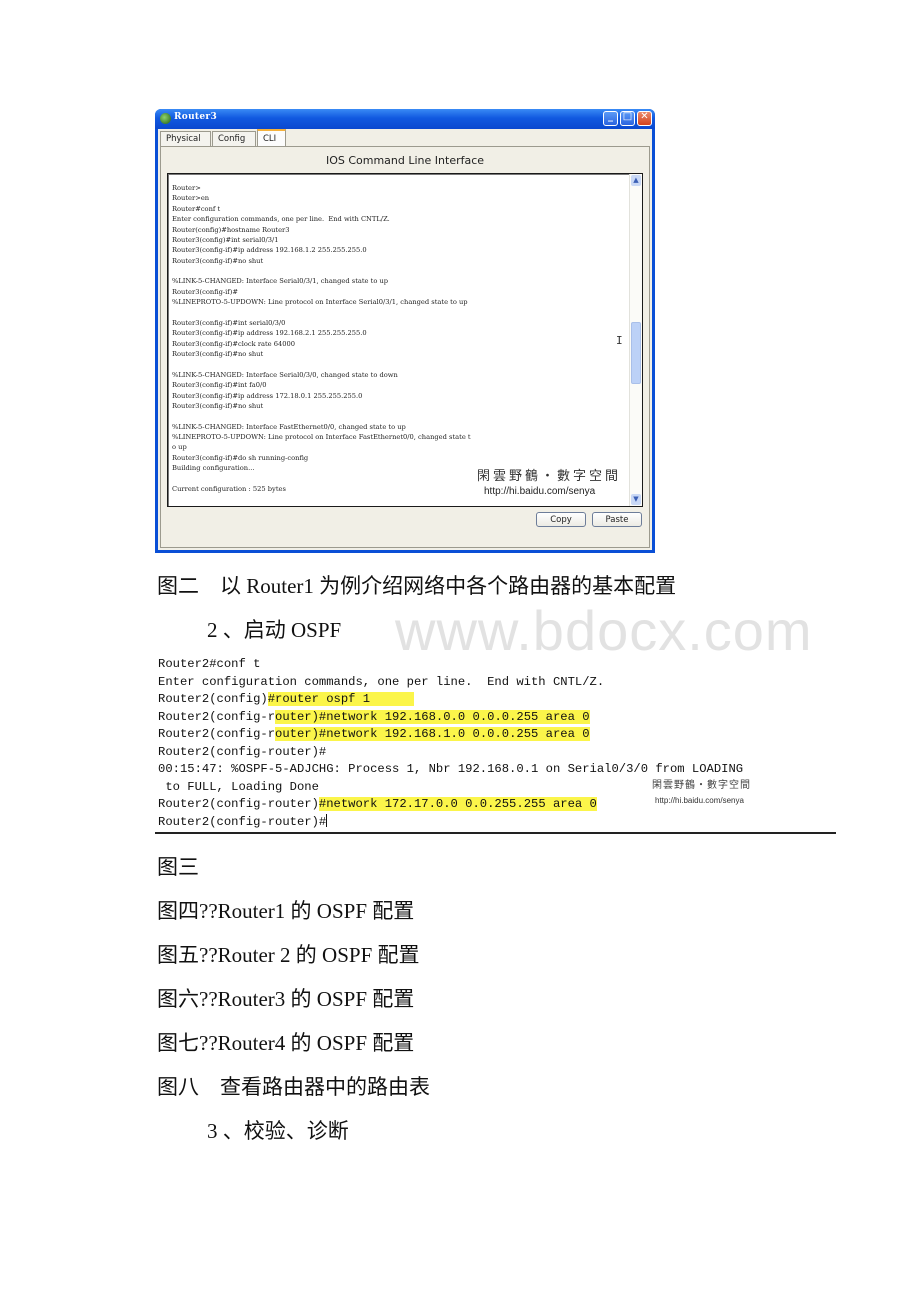  What do you see at coordinates (495, 833) in the screenshot?
I see `figure-divider` at bounding box center [495, 833].